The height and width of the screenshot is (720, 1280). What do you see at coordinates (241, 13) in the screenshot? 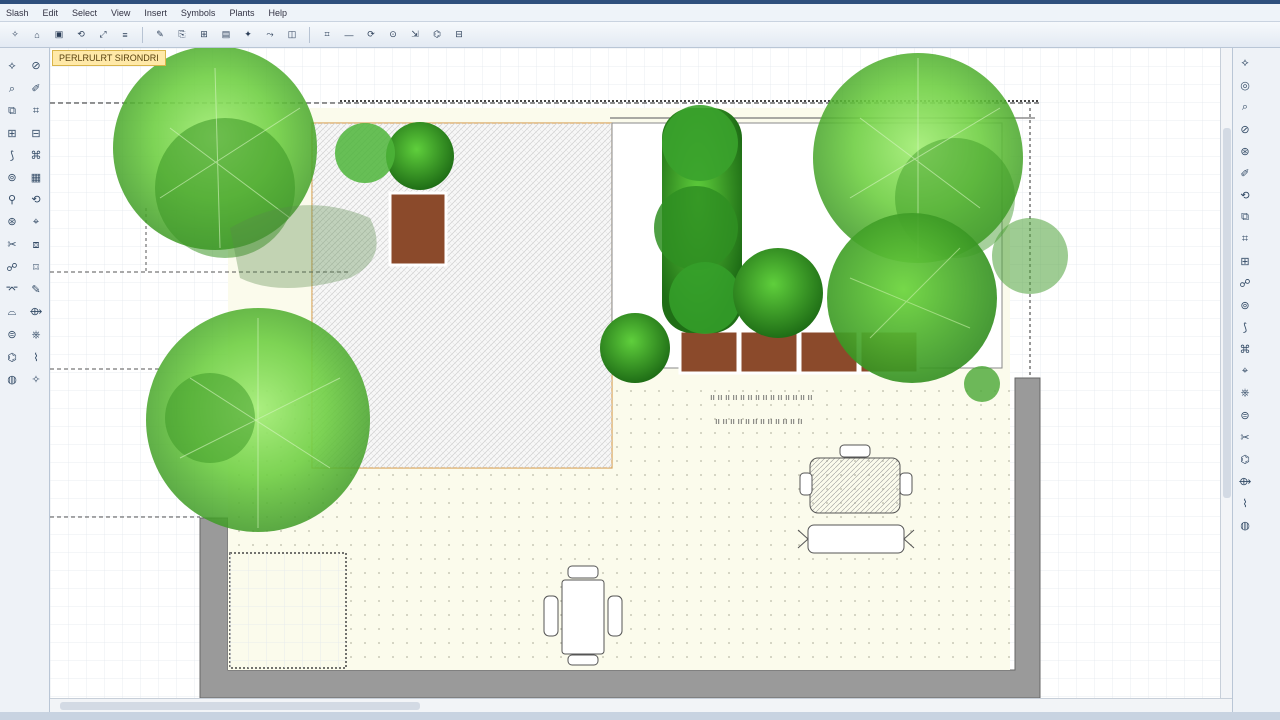
I see `menu-item: Plants` at bounding box center [241, 13].